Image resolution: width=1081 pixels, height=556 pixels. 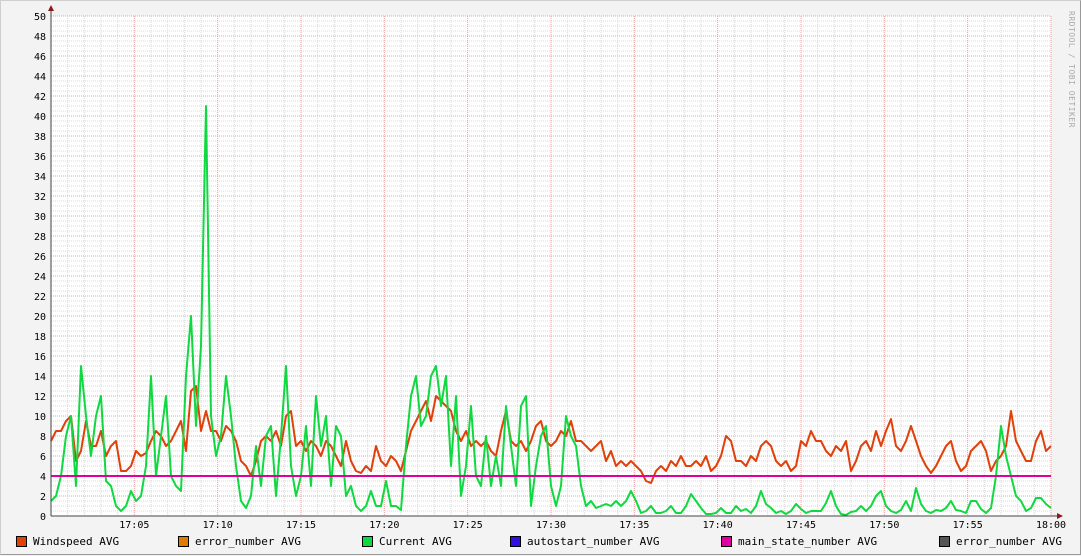 I want to click on y-tick-label: 26, so click(x=40, y=257).